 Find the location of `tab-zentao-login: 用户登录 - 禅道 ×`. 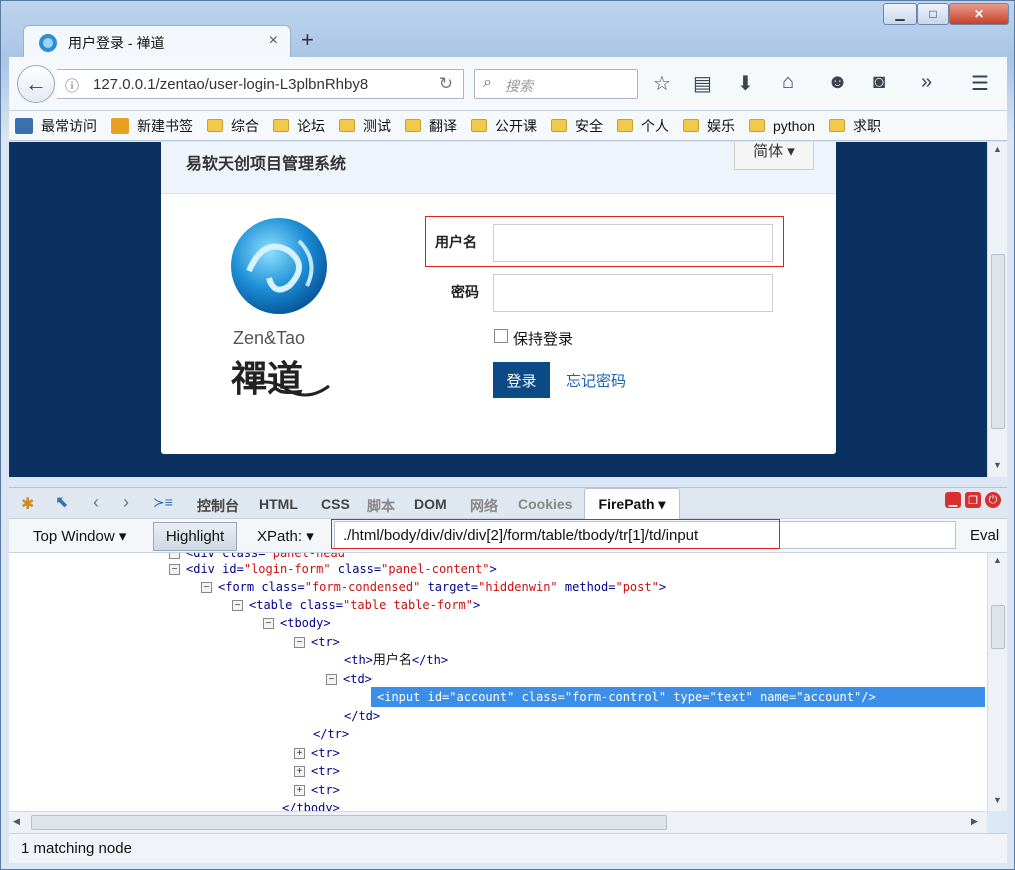

tab-zentao-login: 用户登录 - 禅道 × is located at coordinates (157, 41).